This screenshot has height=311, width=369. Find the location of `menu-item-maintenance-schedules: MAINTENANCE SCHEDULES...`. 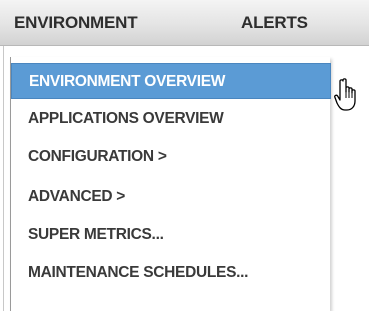

menu-item-maintenance-schedules: MAINTENANCE SCHEDULES... is located at coordinates (171, 273).